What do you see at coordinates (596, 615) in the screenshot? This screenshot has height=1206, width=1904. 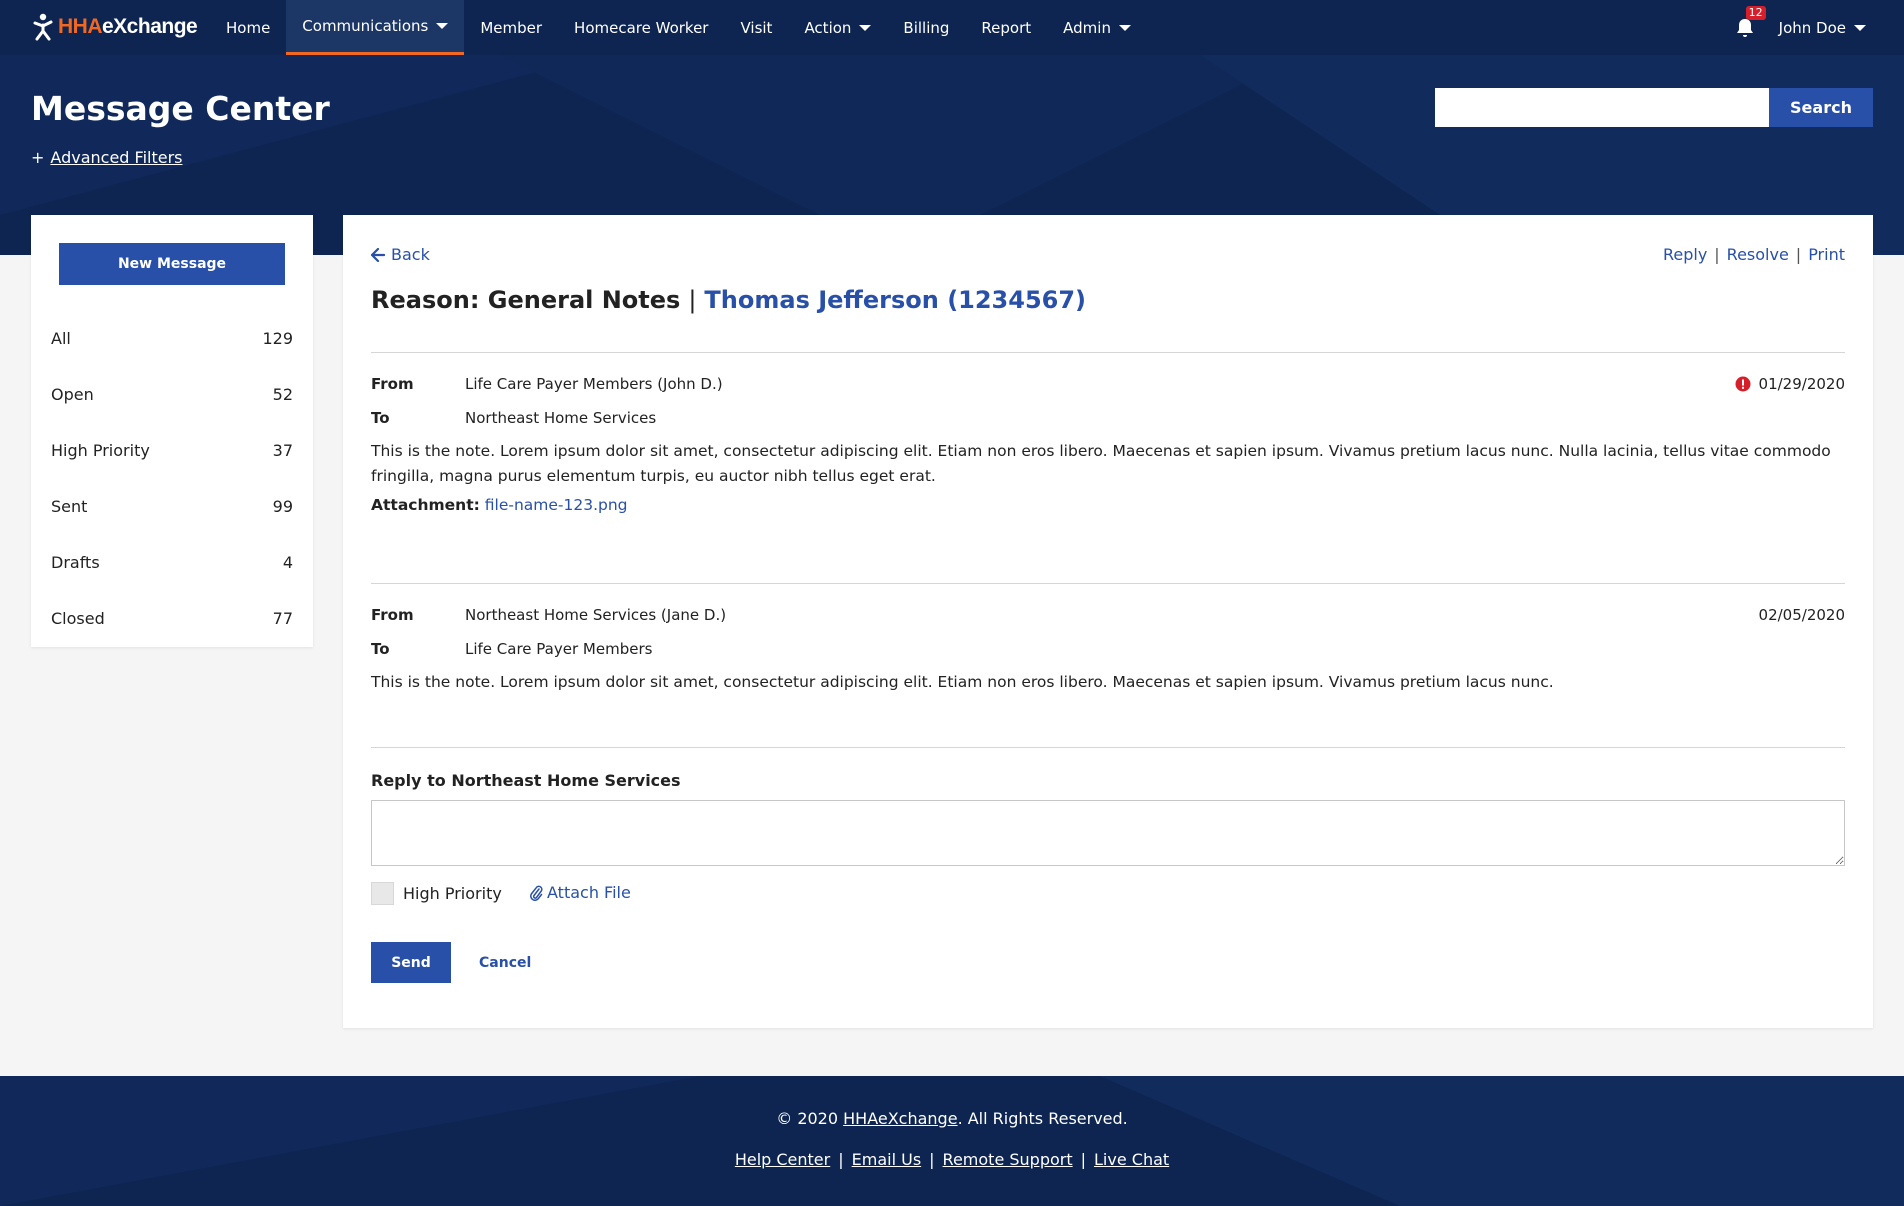 I see `message-from: Northeast Home Services (Jane D.)` at bounding box center [596, 615].